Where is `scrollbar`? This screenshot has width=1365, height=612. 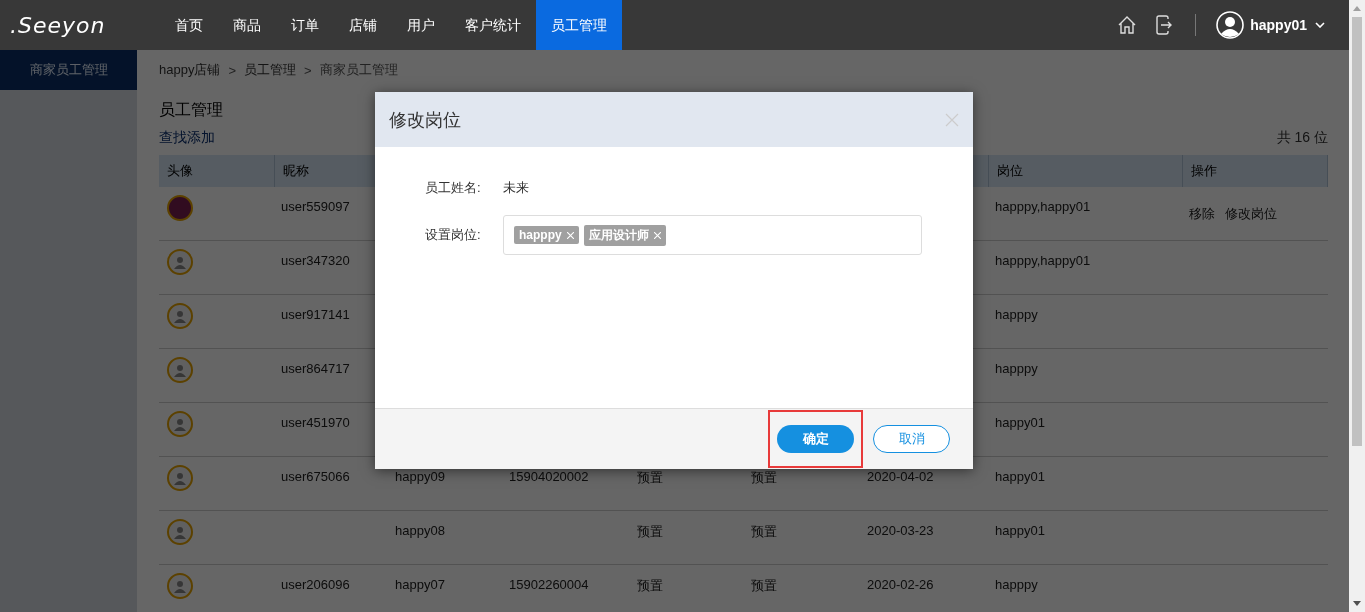 scrollbar is located at coordinates (1357, 306).